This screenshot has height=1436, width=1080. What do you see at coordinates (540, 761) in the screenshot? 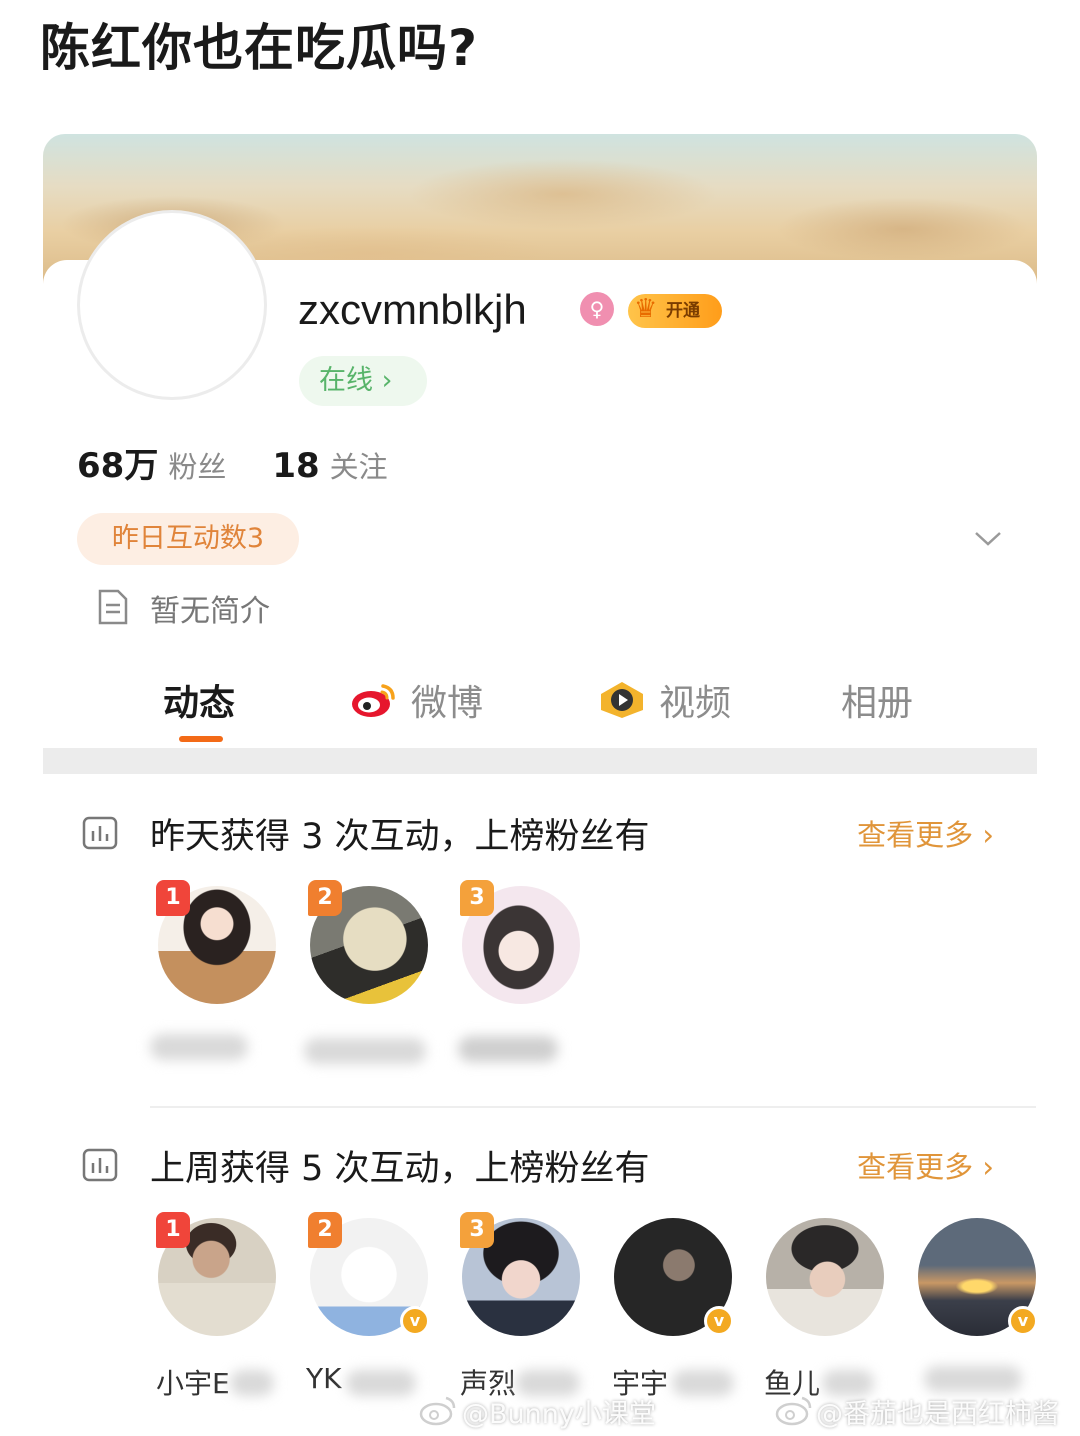
I see `section-separator` at bounding box center [540, 761].